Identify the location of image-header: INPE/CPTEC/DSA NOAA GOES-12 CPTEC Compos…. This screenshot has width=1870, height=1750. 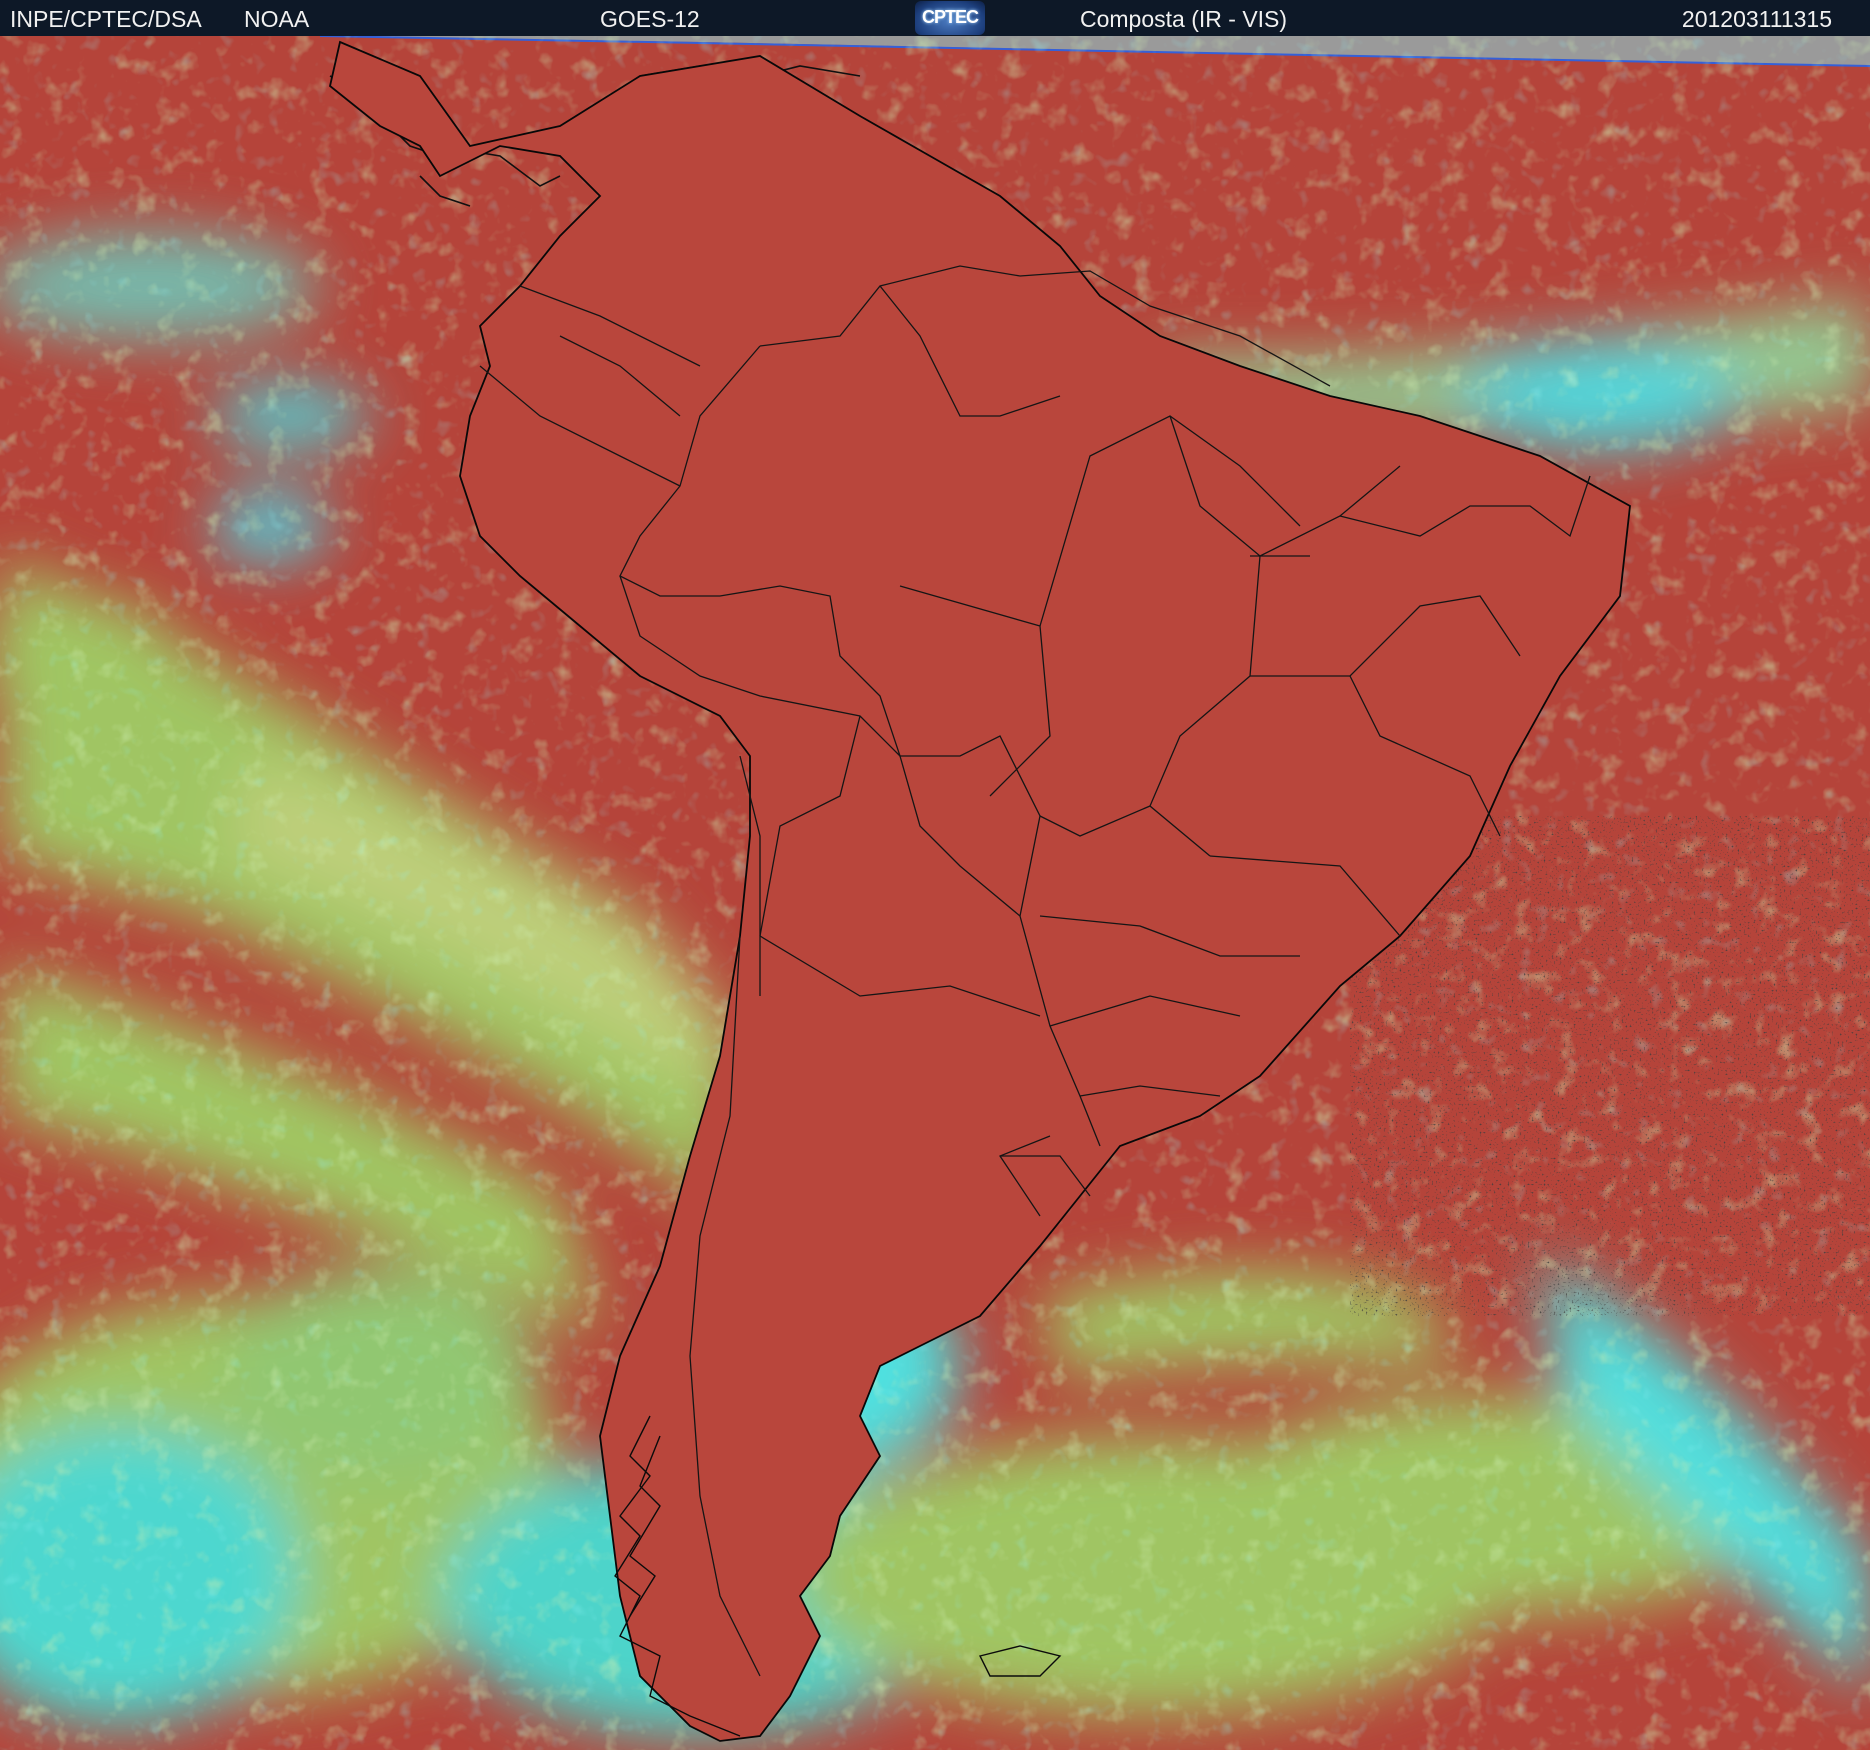
(935, 18).